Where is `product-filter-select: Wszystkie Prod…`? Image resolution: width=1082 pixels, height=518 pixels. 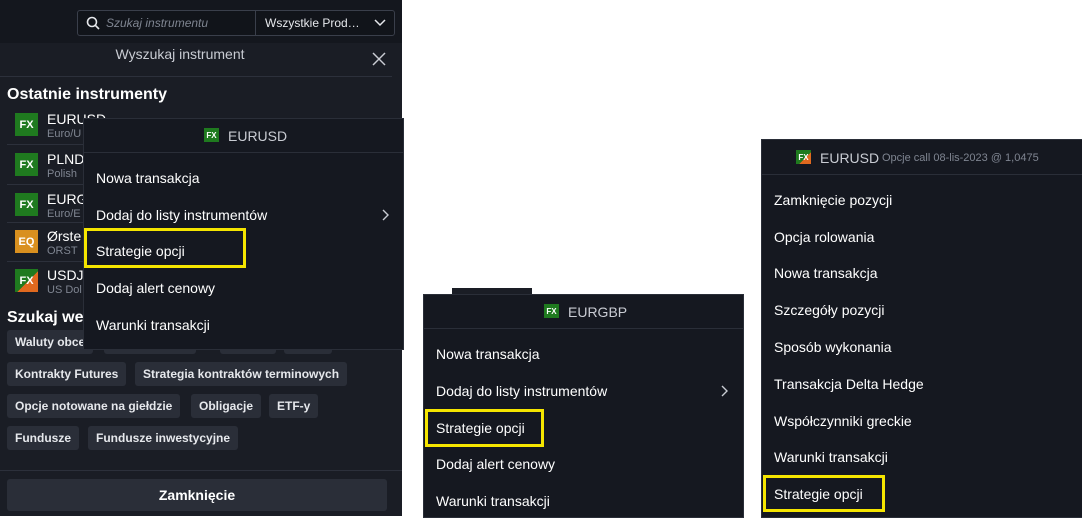 product-filter-select: Wszystkie Prod… is located at coordinates (325, 23).